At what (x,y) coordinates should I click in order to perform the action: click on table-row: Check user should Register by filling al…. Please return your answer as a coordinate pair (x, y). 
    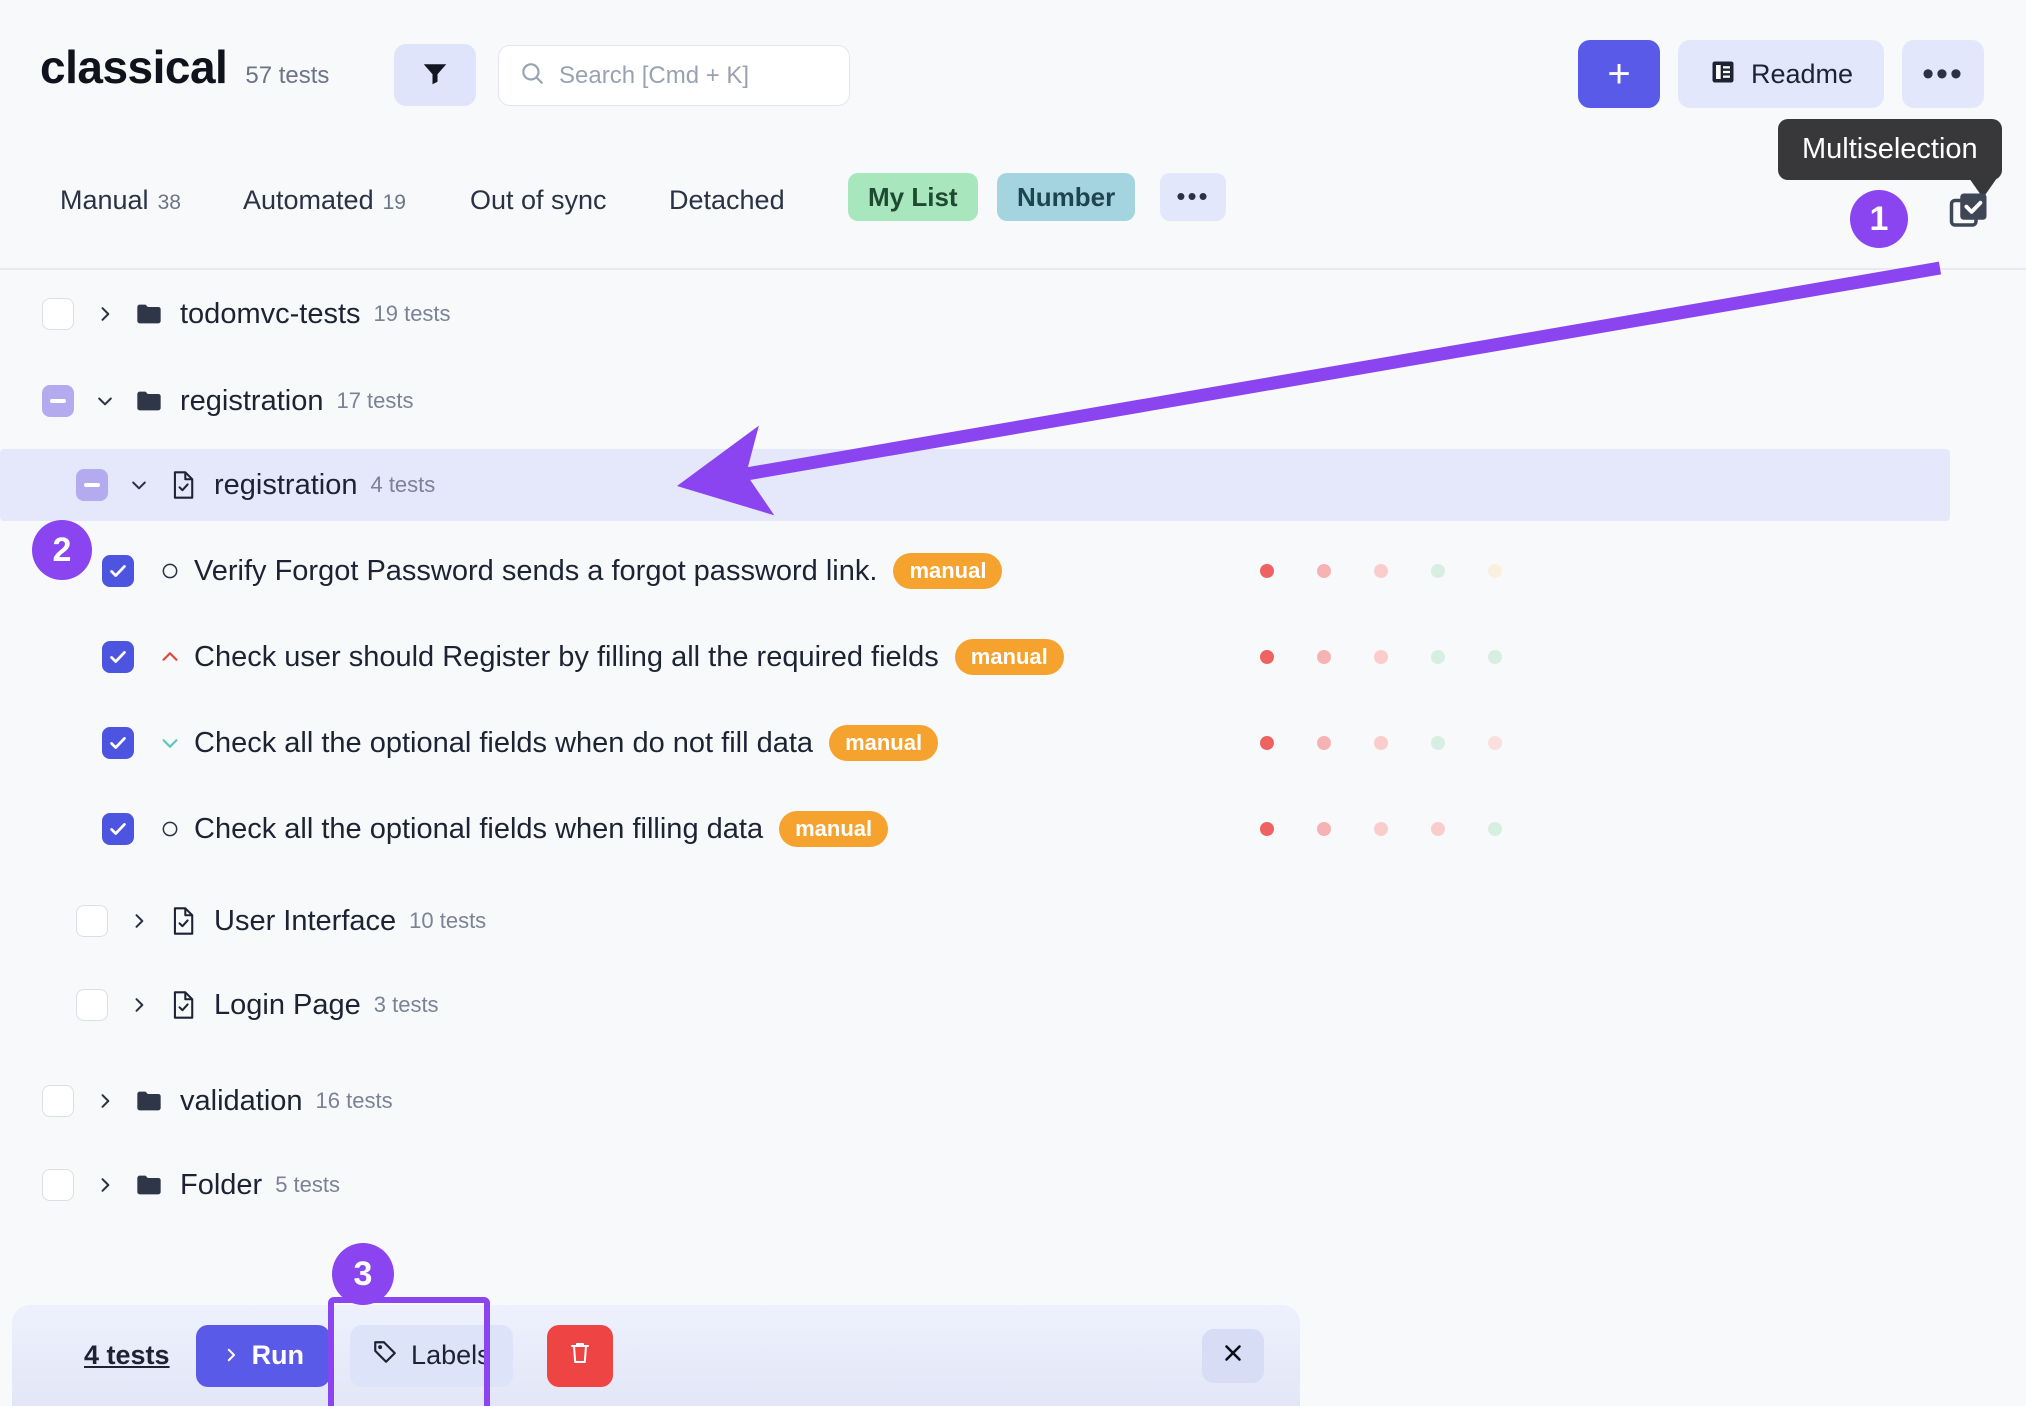
    Looking at the image, I should click on (1013, 657).